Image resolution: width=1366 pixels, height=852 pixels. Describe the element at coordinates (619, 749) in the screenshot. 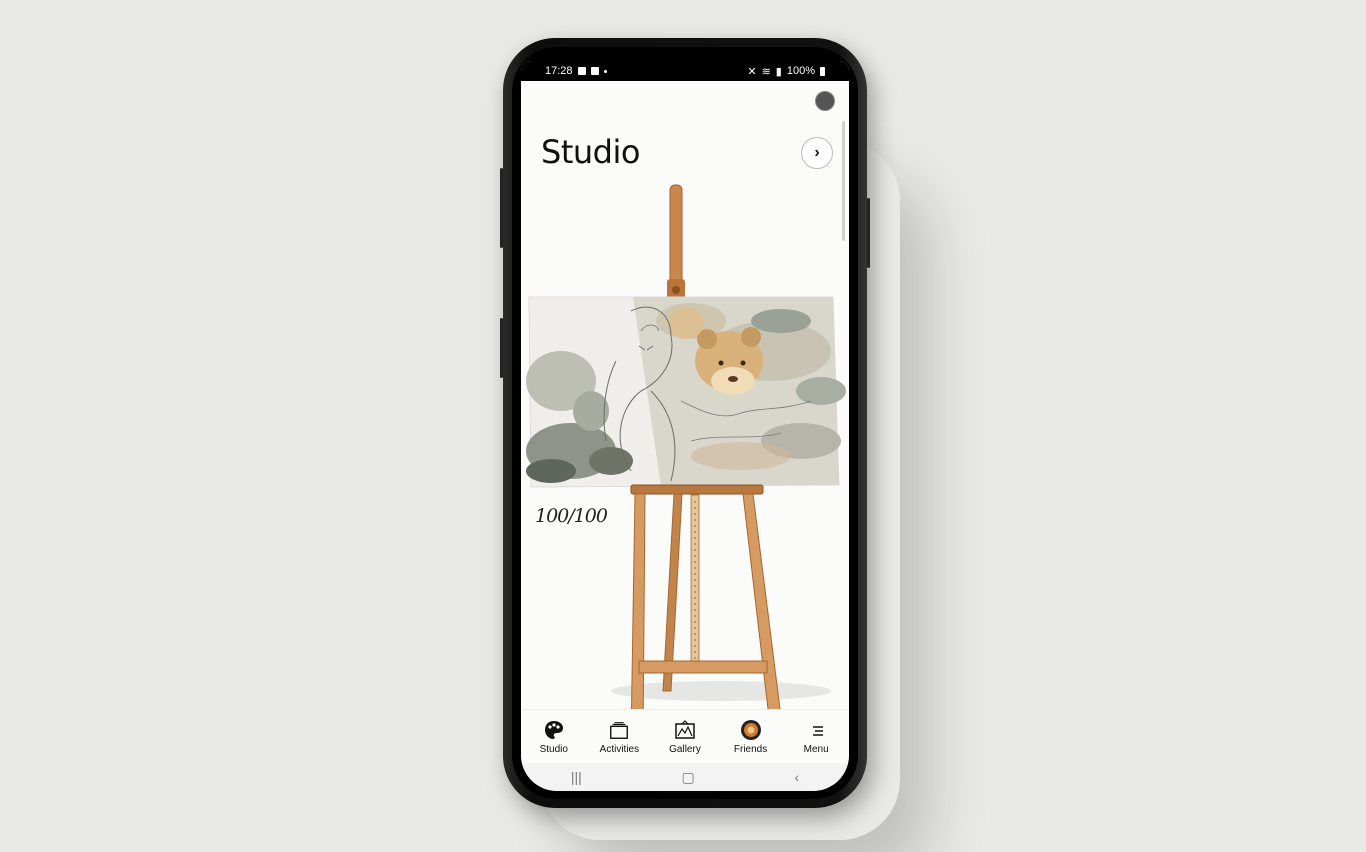

I see `nav-activities-label: Activities` at that location.